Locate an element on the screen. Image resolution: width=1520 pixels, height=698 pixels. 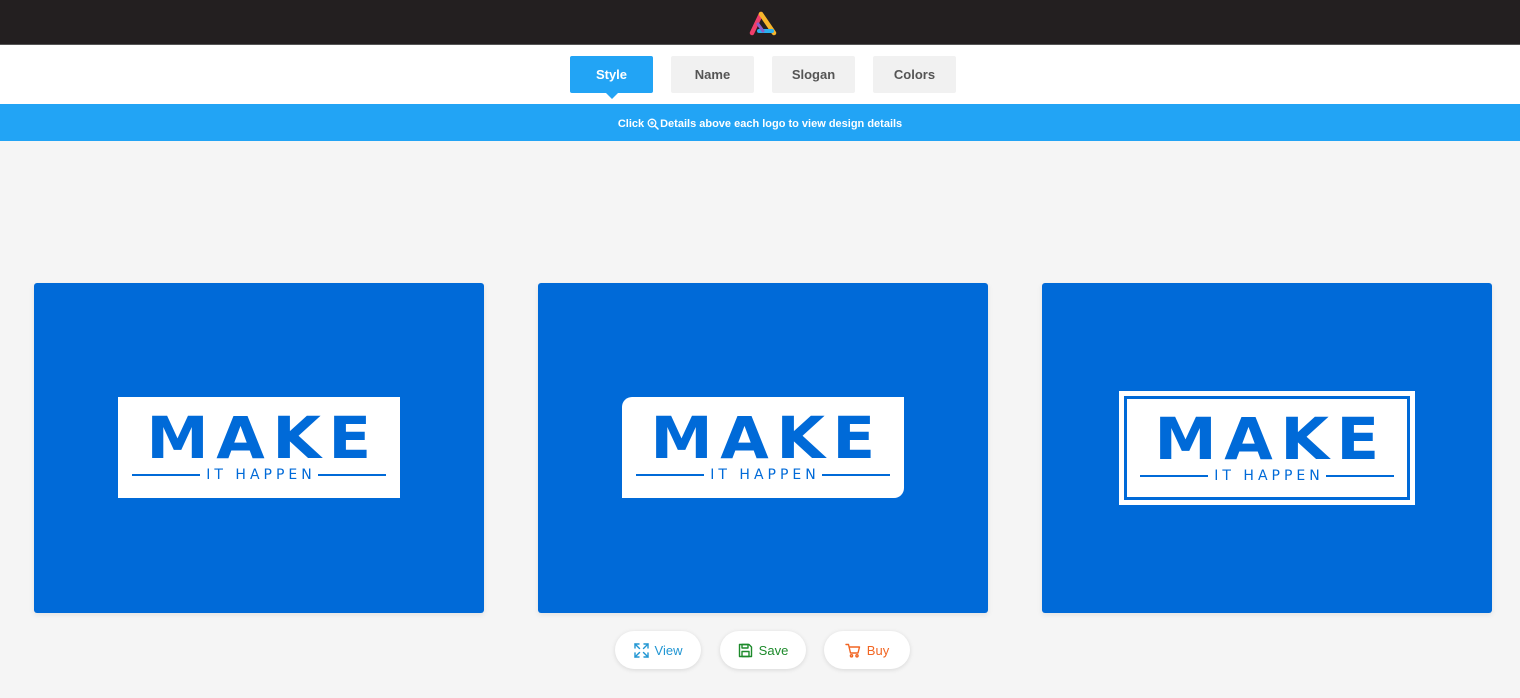
logo-card-3: MAKE IT HAPPEN is located at coordinates (1267, 448).